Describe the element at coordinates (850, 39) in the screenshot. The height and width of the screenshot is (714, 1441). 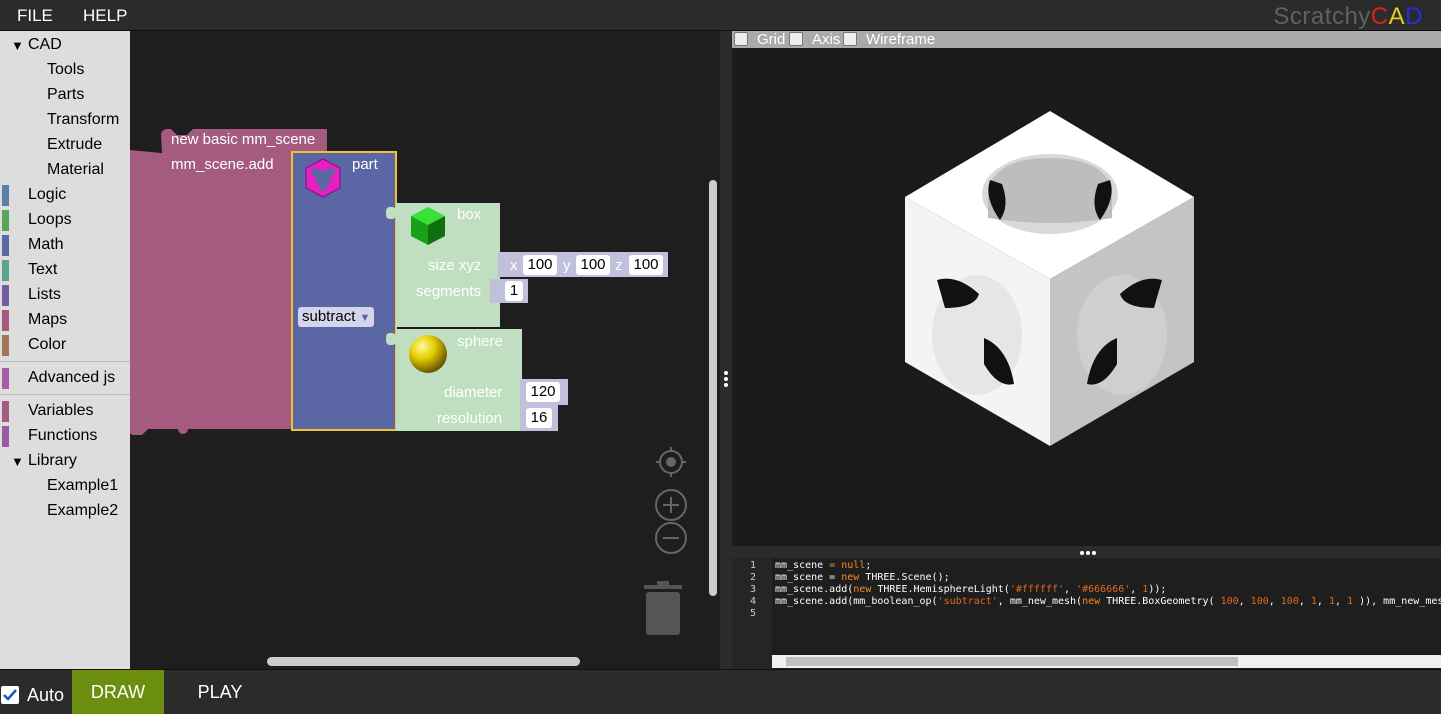
I see `wireframe-checkbox` at that location.